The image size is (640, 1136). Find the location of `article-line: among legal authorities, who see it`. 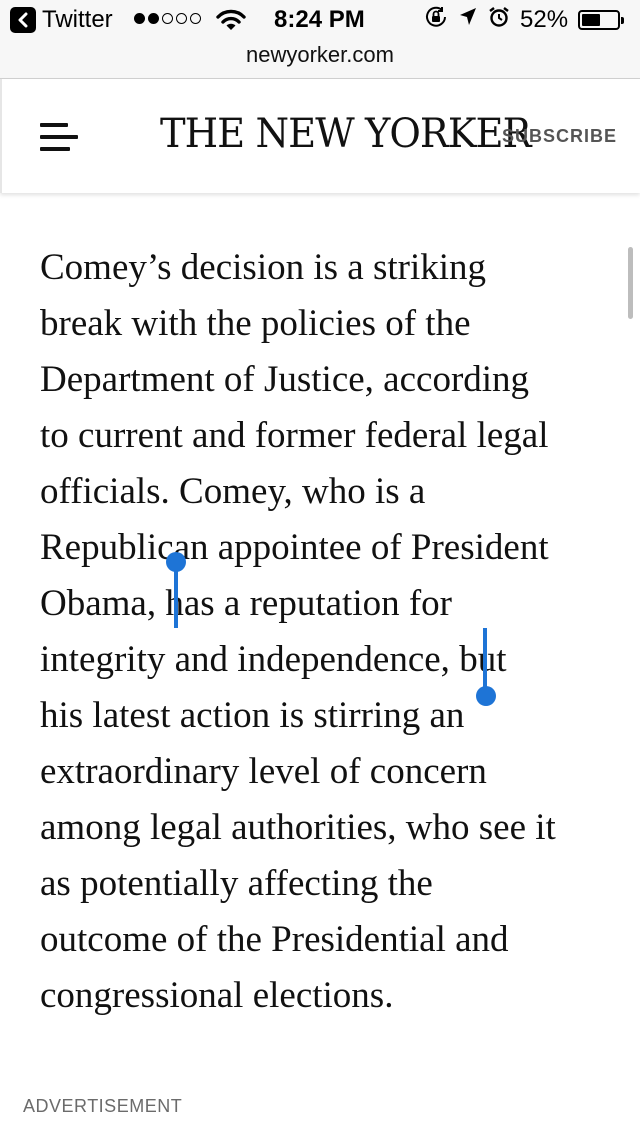

article-line: among legal authorities, who see it is located at coordinates (298, 827).